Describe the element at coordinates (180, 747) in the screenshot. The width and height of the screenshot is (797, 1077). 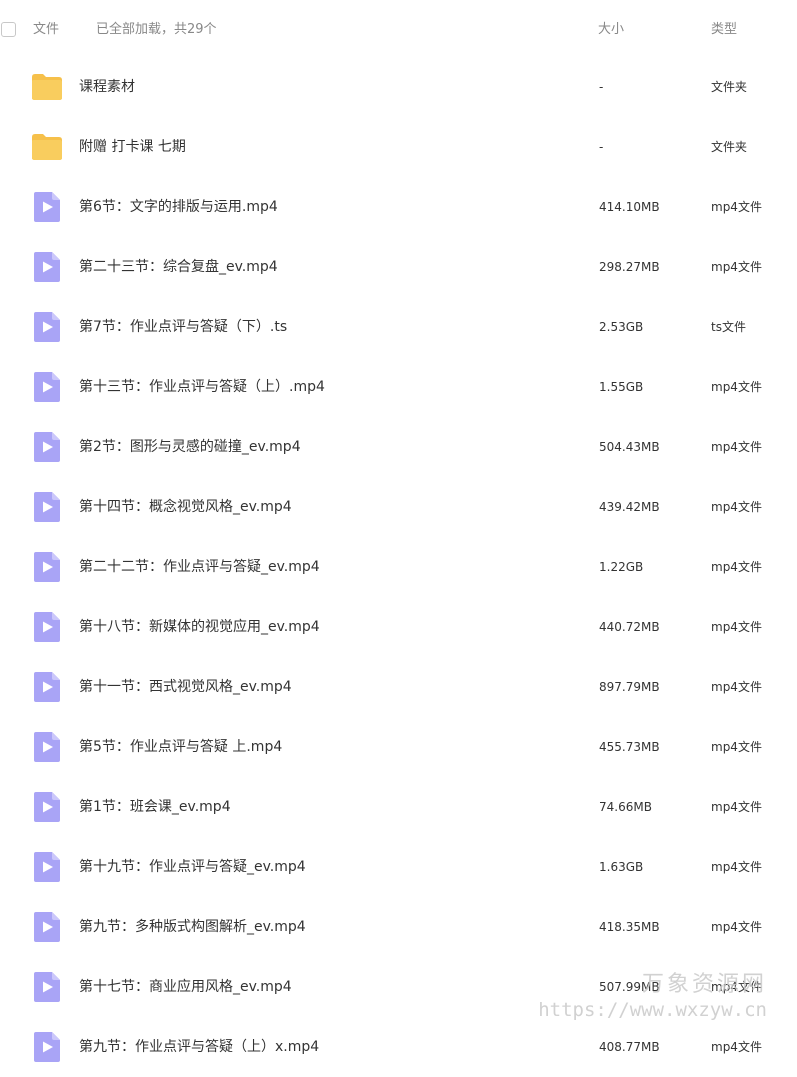
I see `file-name: 第5节：作业点评与答疑 上.mp4` at that location.